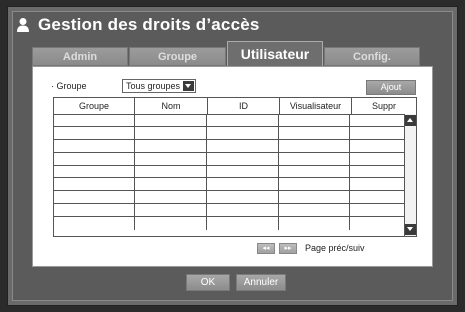 The width and height of the screenshot is (465, 312). What do you see at coordinates (149, 24) in the screenshot?
I see `page-title: Gestion des droits d’accès` at bounding box center [149, 24].